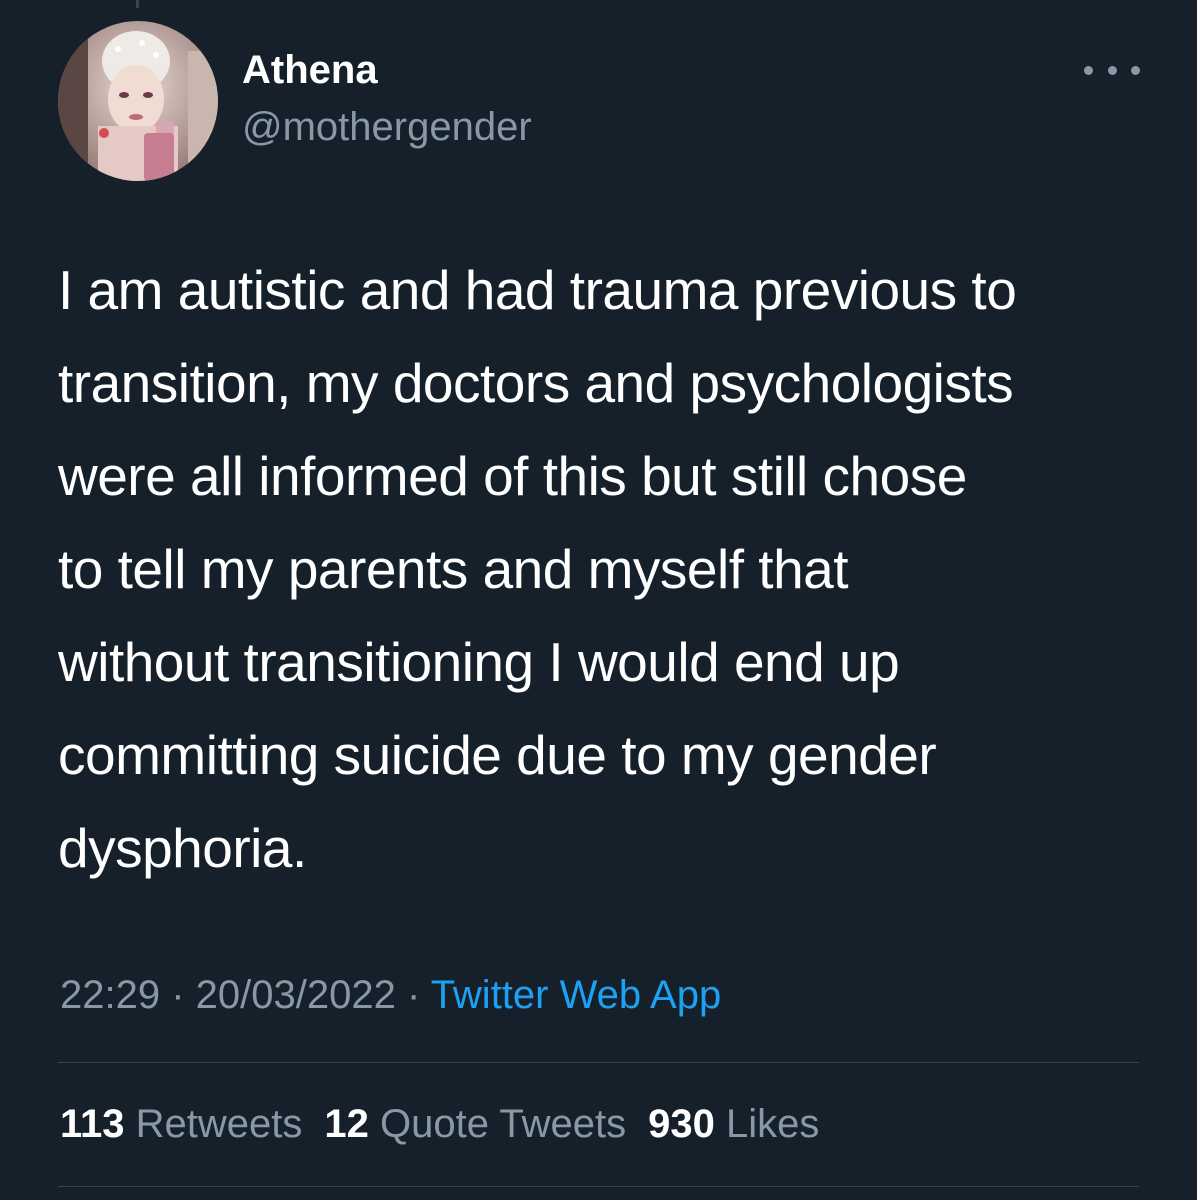 The image size is (1197, 1200). I want to click on more-options-icon, so click(1112, 70).